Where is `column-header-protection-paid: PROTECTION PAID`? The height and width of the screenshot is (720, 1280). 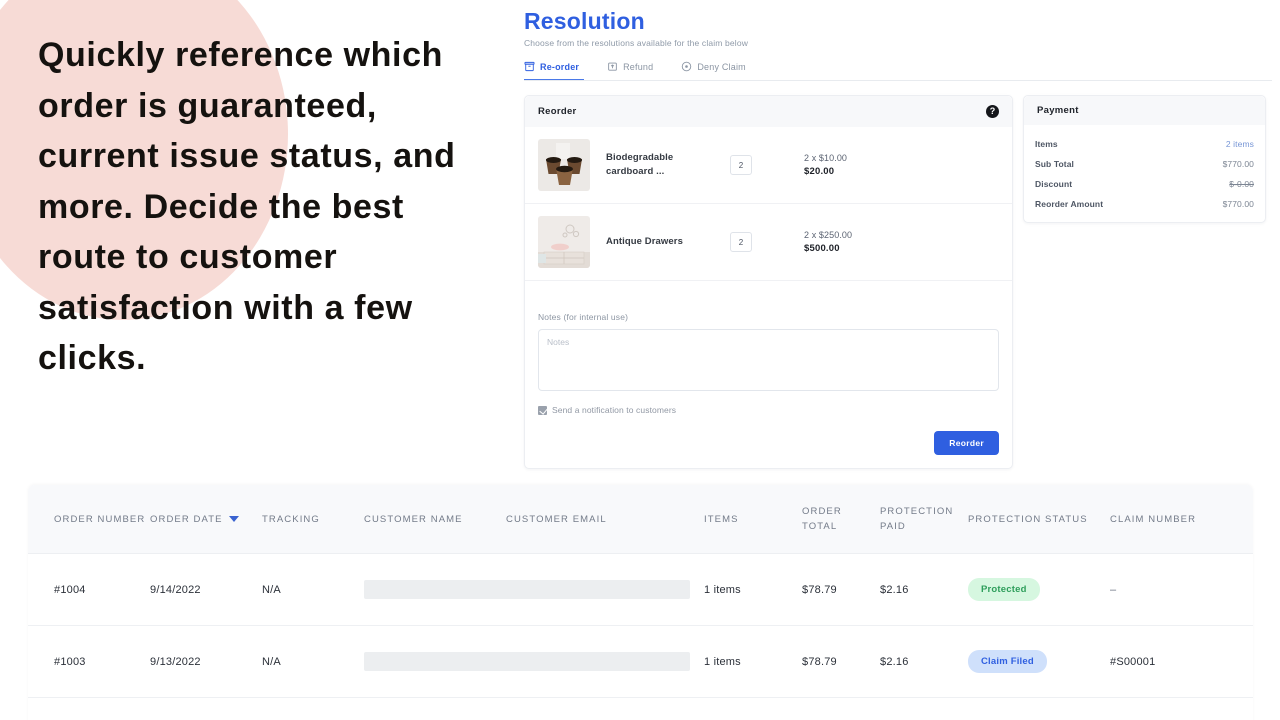
column-header-protection-paid: PROTECTION PAID is located at coordinates (924, 519).